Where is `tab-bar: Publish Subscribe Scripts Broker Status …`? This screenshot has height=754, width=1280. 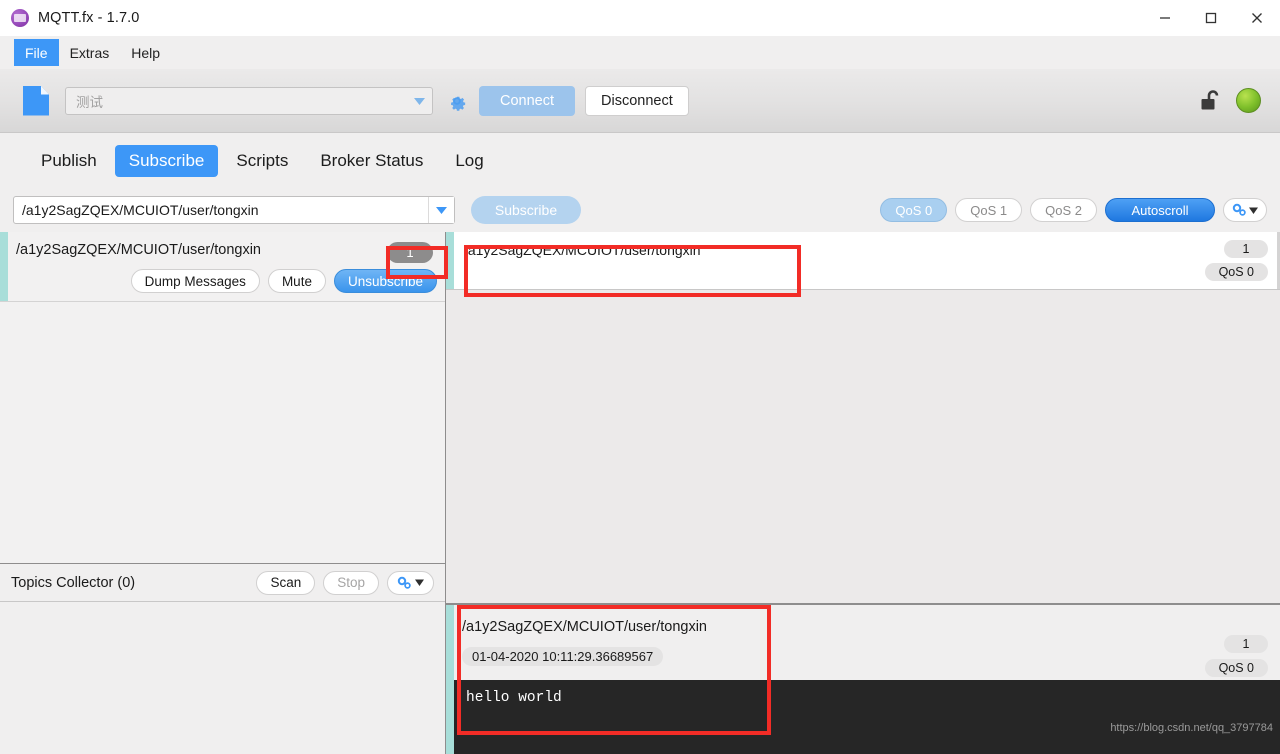
tab-bar: Publish Subscribe Scripts Broker Status … is located at coordinates (640, 160).